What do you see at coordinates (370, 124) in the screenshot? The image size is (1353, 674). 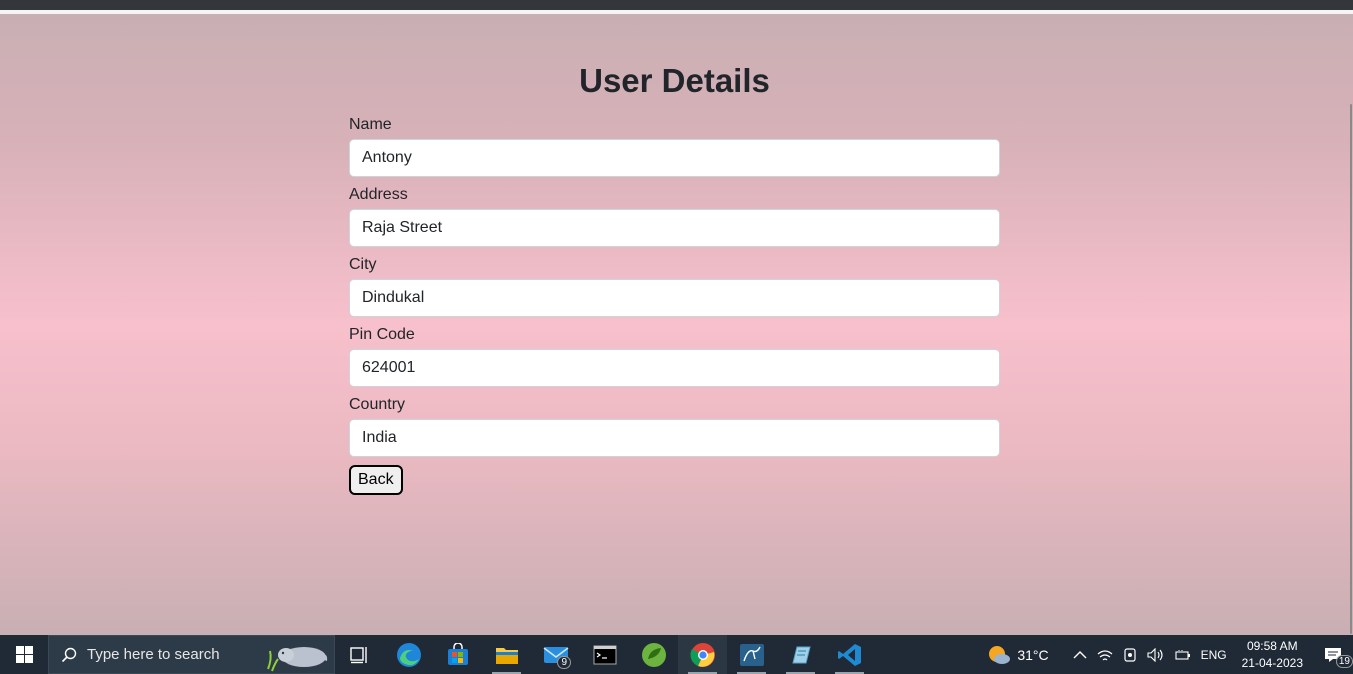 I see `name-label: Name` at bounding box center [370, 124].